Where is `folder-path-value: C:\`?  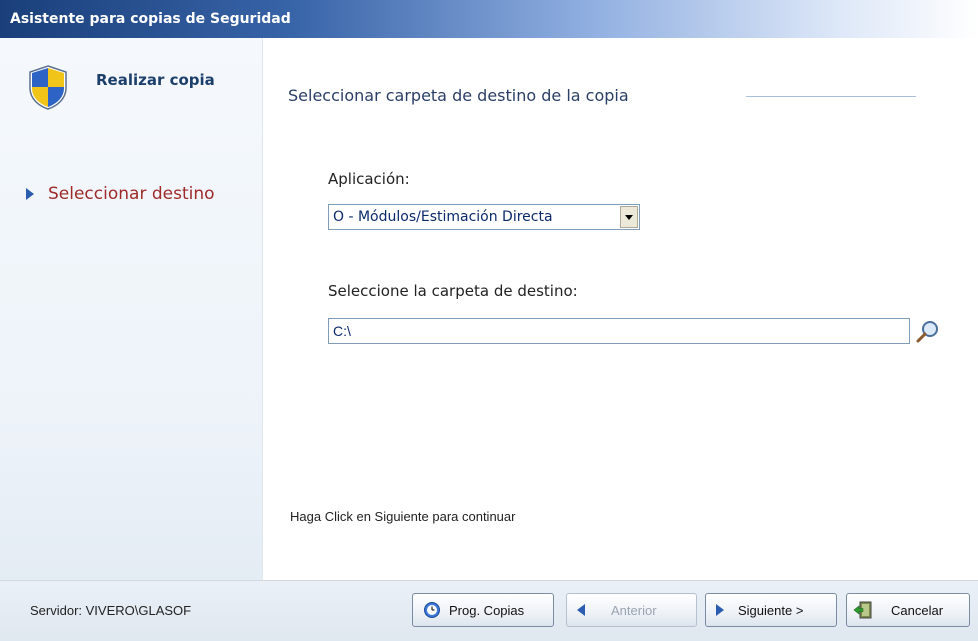 folder-path-value: C:\ is located at coordinates (342, 331).